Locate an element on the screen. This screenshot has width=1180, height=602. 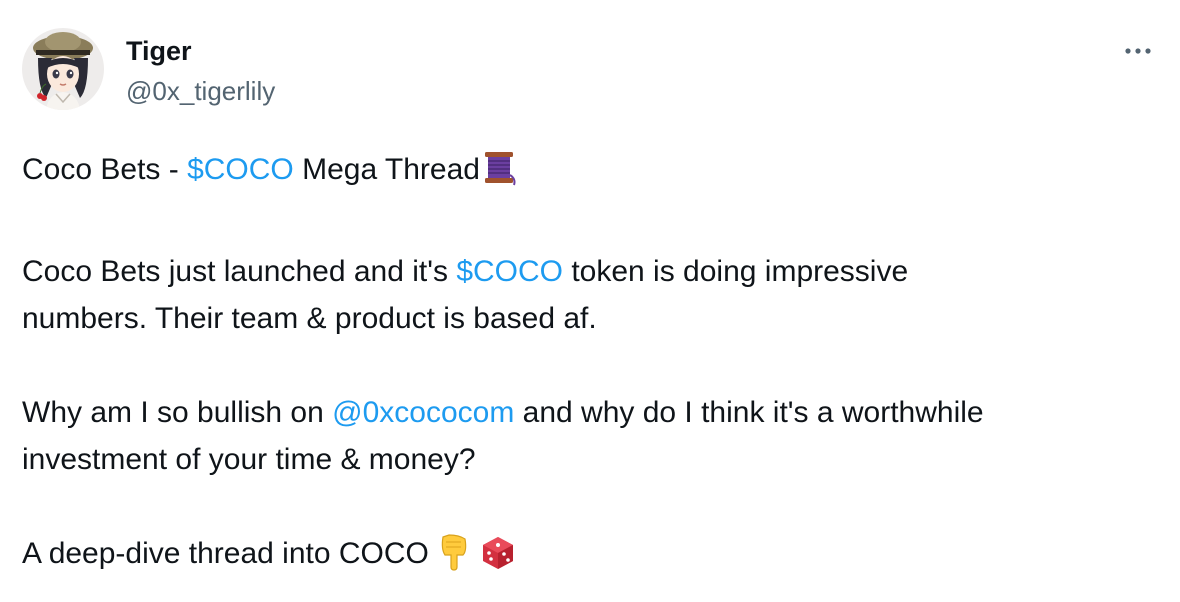
anime-girl-avatar-icon is located at coordinates (63, 69).